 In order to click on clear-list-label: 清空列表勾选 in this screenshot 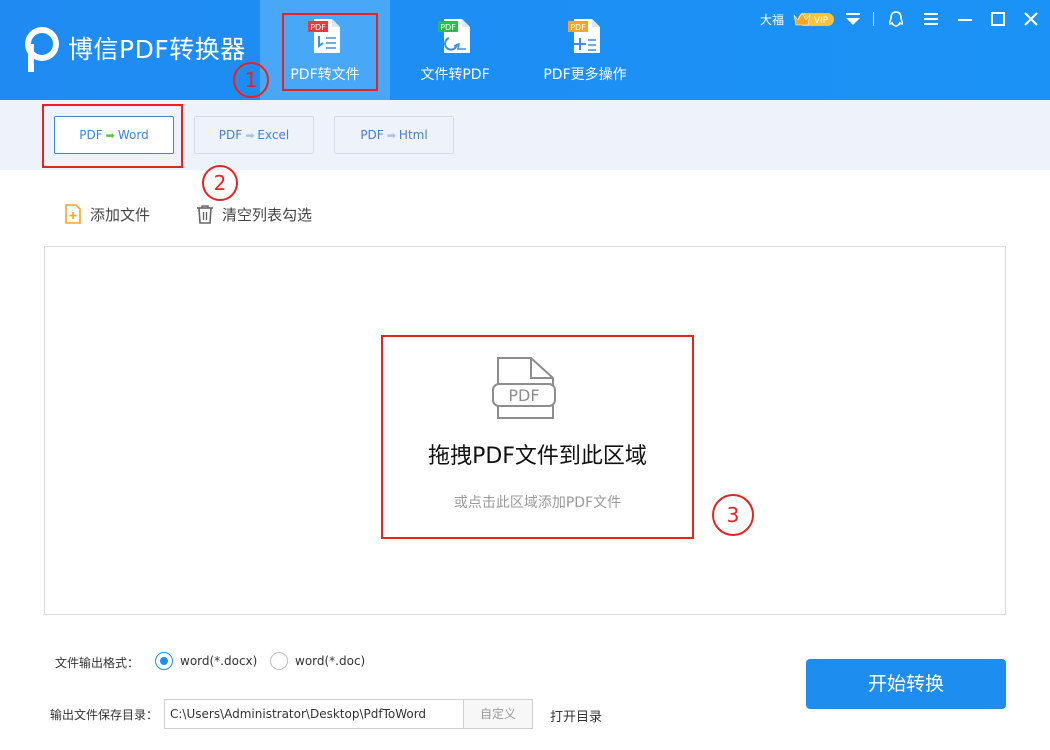, I will do `click(267, 214)`.